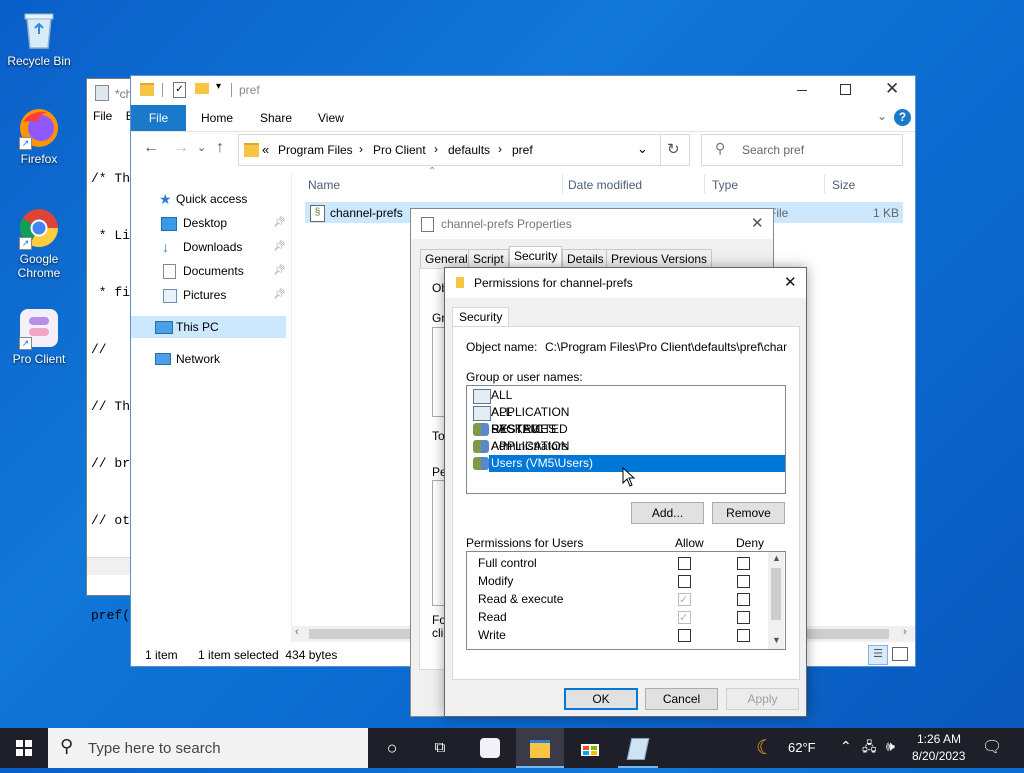 This screenshot has height=773, width=1024. What do you see at coordinates (869, 749) in the screenshot?
I see `network-status-icon: 🖧︎` at bounding box center [869, 749].